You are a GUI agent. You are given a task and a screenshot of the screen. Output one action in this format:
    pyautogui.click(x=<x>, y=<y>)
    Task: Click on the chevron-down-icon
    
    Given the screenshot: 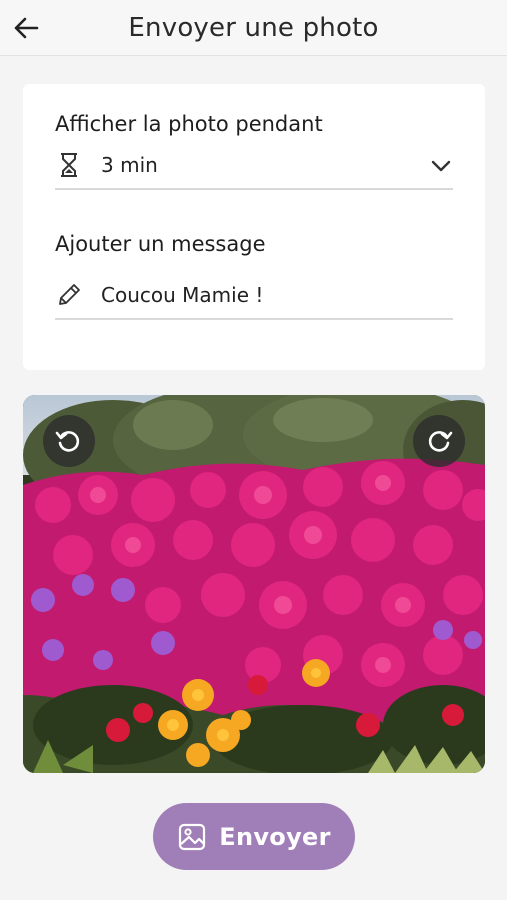 What is the action you would take?
    pyautogui.click(x=441, y=166)
    